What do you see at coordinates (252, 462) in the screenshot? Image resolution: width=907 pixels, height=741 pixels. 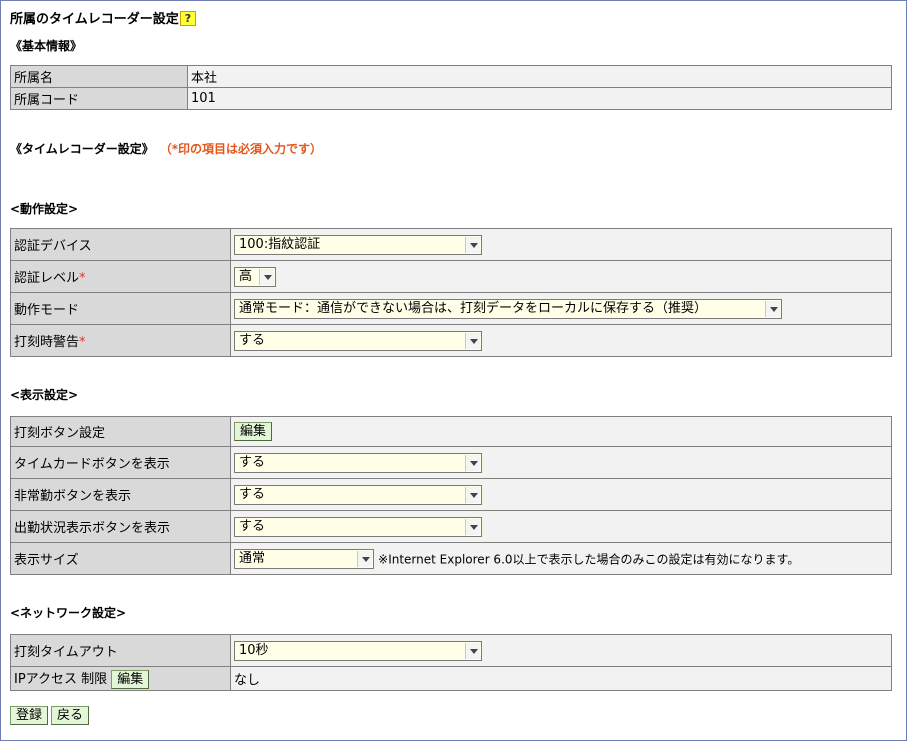 I see `timecard-button-select-value: する` at bounding box center [252, 462].